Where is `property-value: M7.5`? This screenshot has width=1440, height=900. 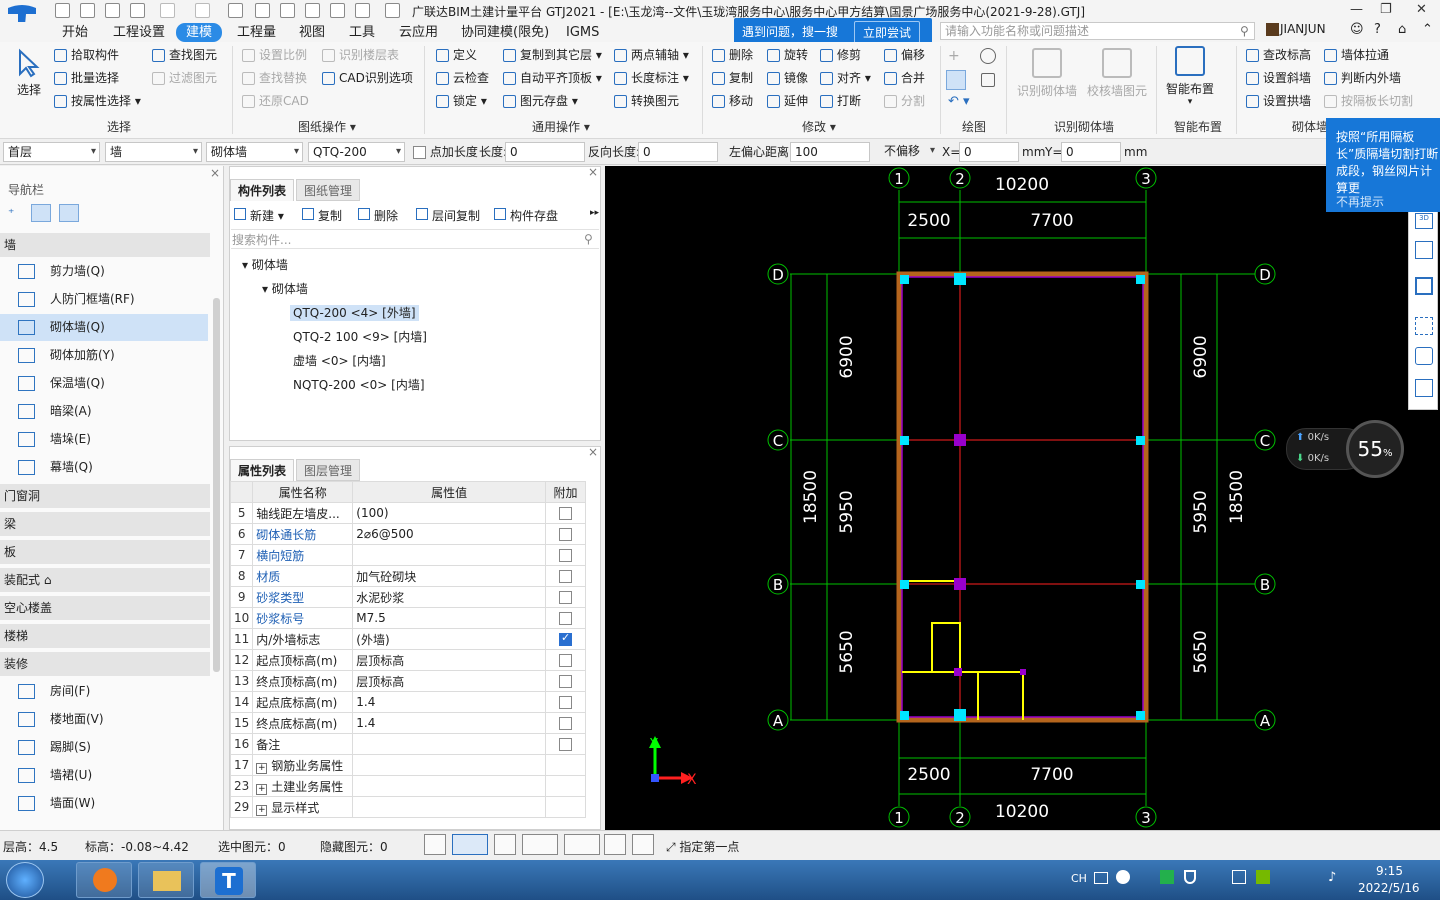 property-value: M7.5 is located at coordinates (449, 618).